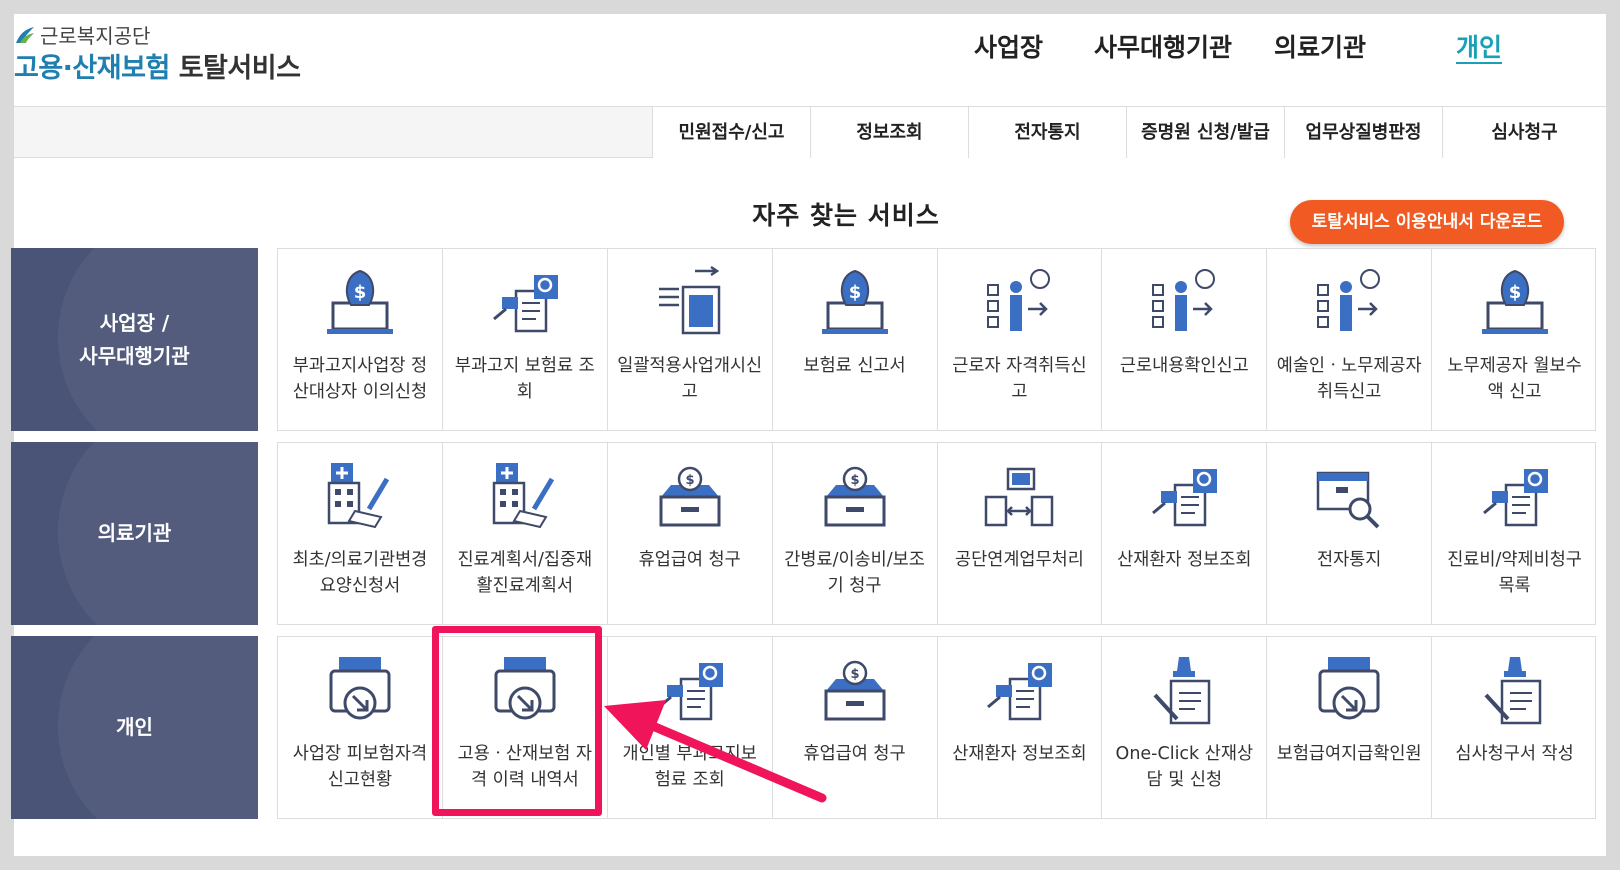 This screenshot has height=870, width=1620. I want to click on service-card: $ 노무제공자 월보수액 신고, so click(1514, 339).